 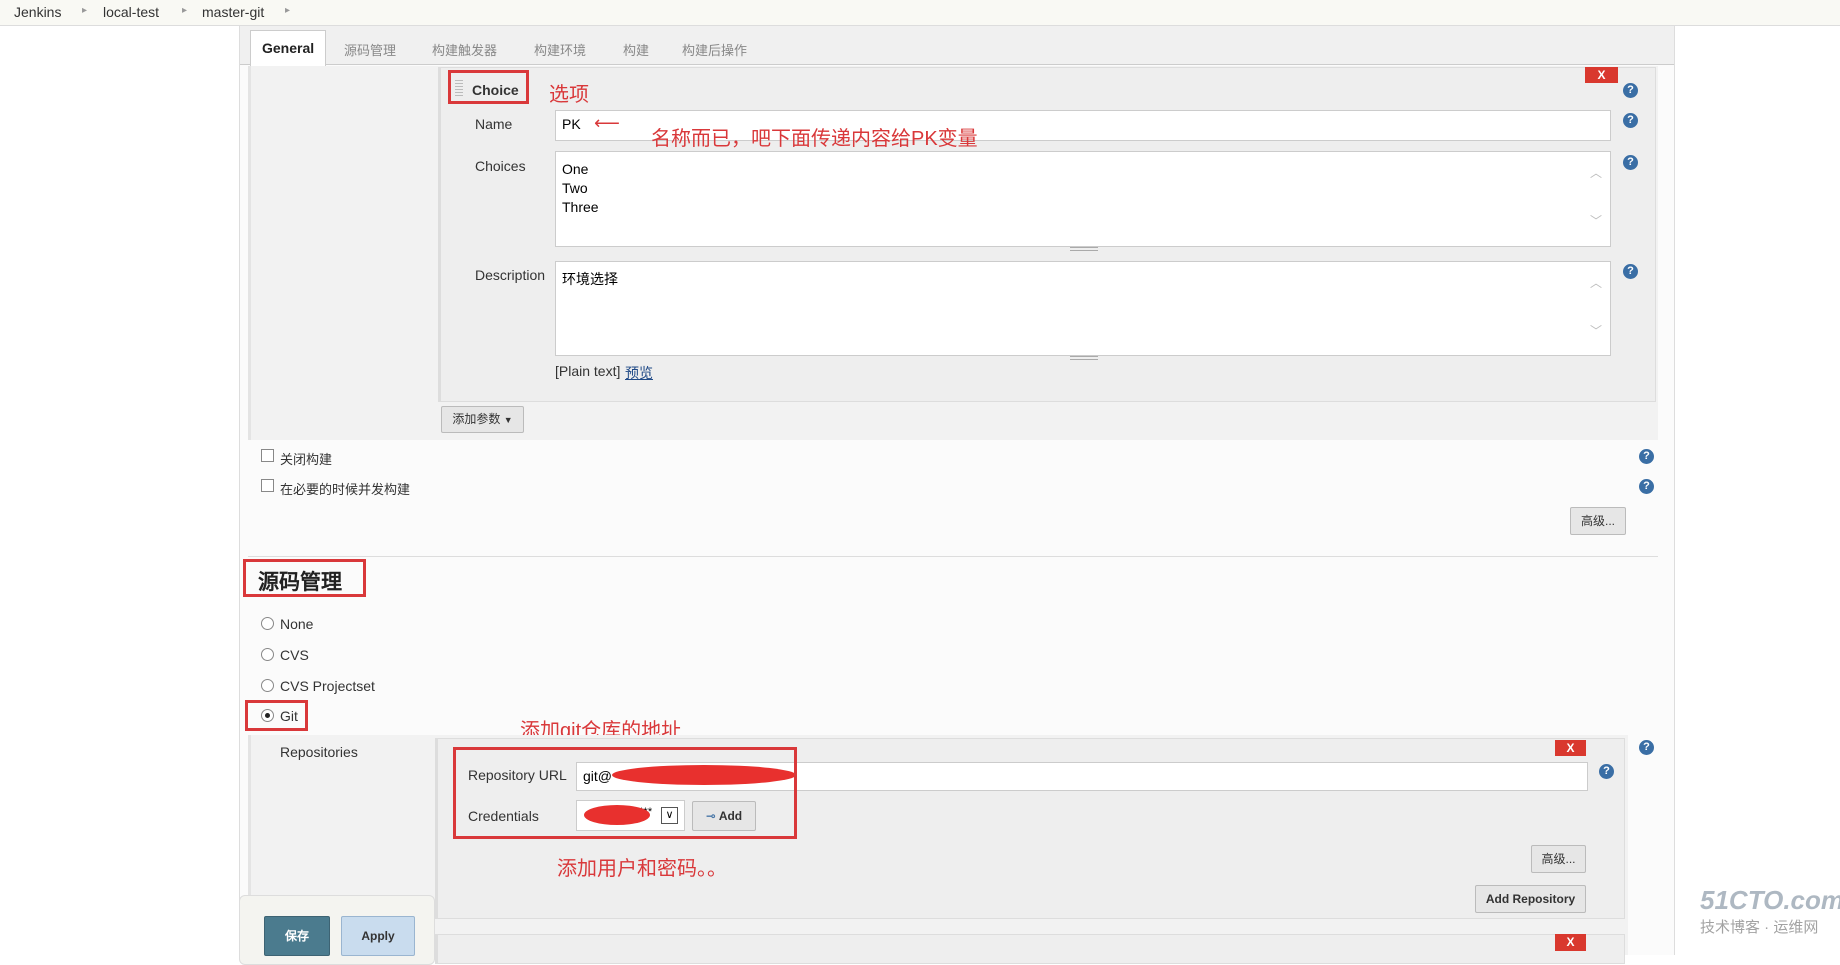 I want to click on choice-item: One, so click(x=575, y=169).